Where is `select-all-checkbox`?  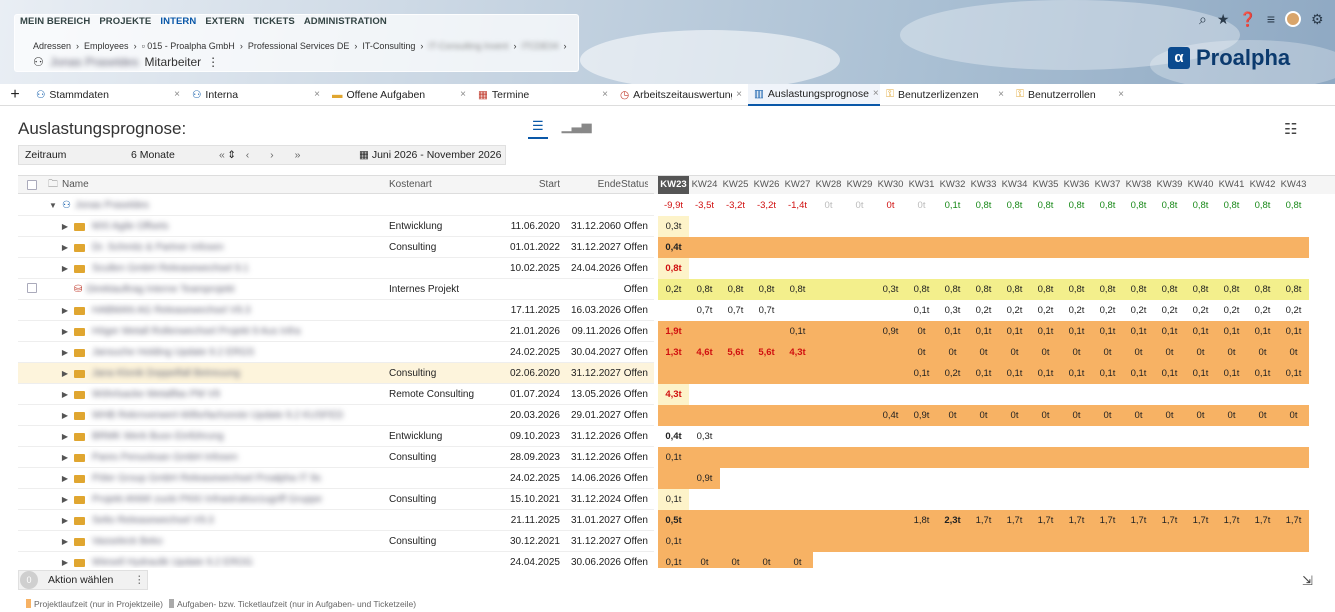
select-all-checkbox is located at coordinates (32, 185).